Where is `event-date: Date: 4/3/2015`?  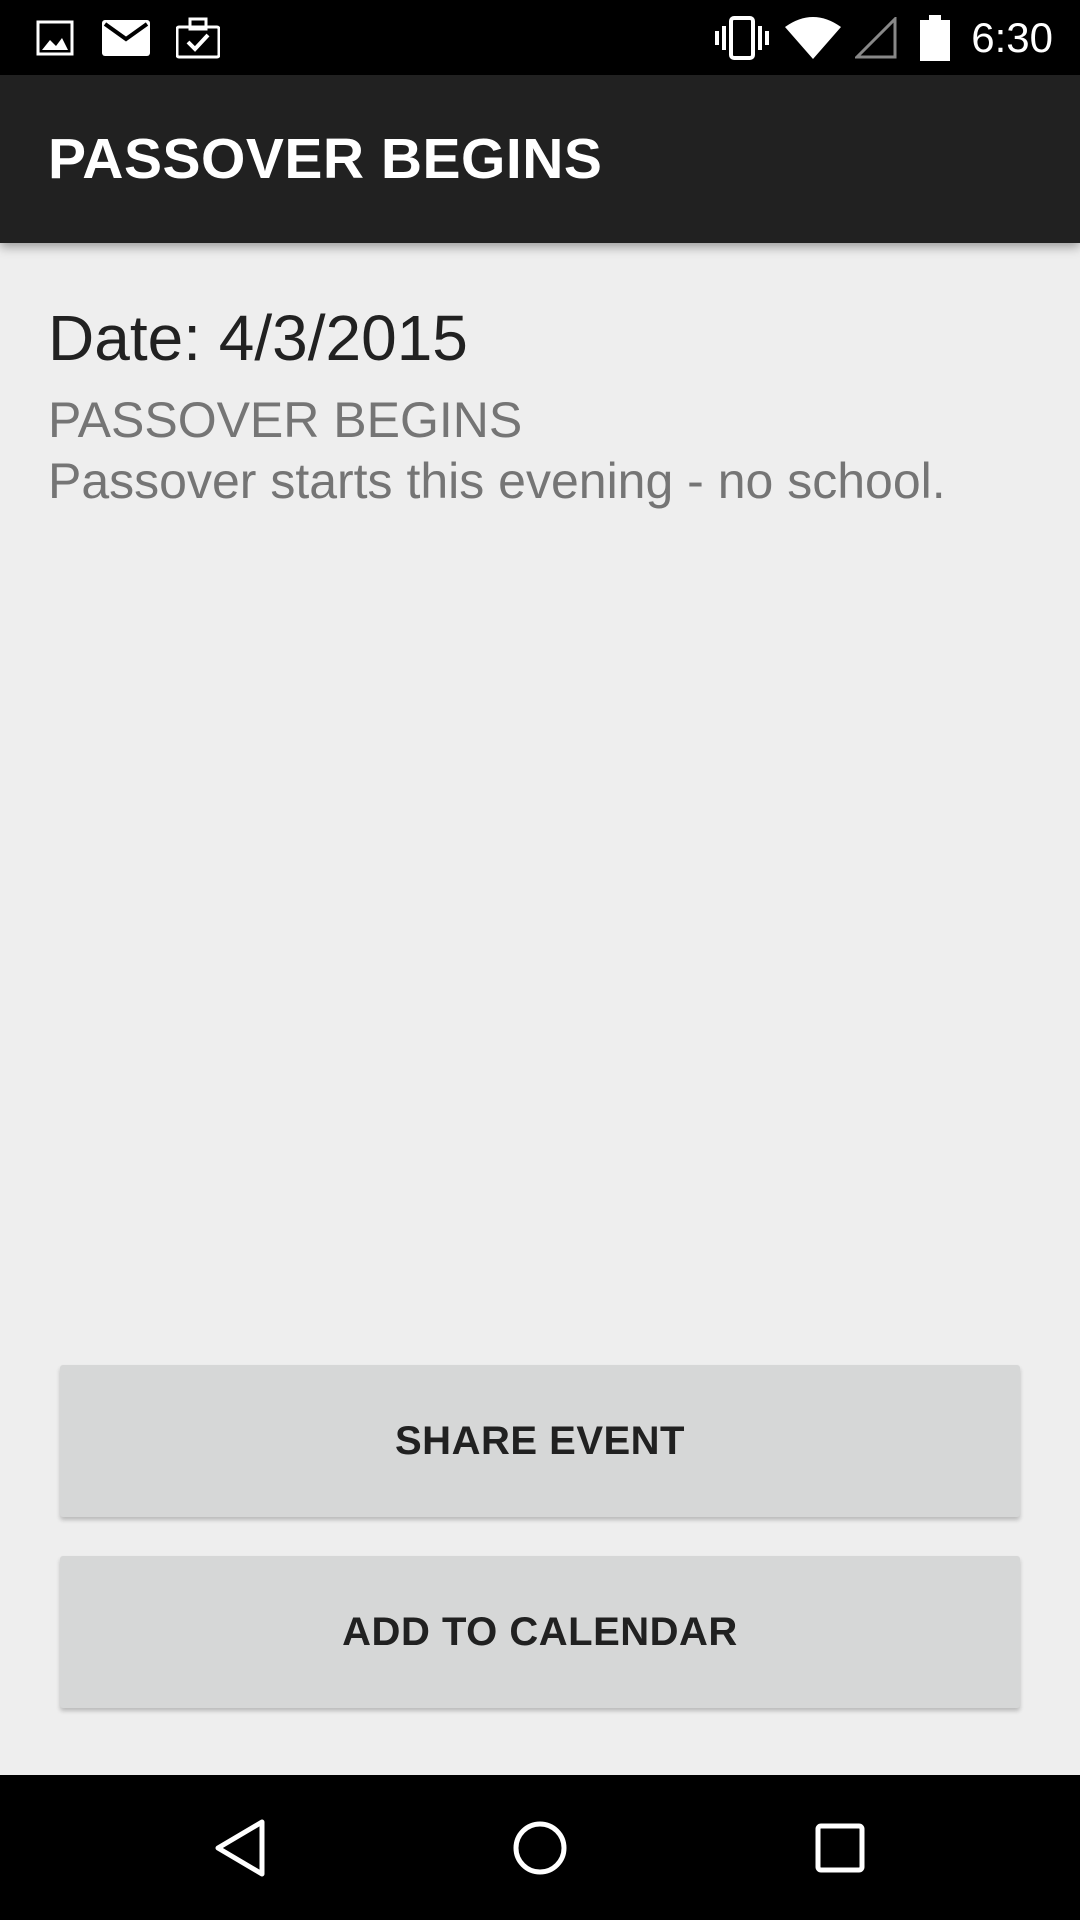
event-date: Date: 4/3/2015 is located at coordinates (258, 338).